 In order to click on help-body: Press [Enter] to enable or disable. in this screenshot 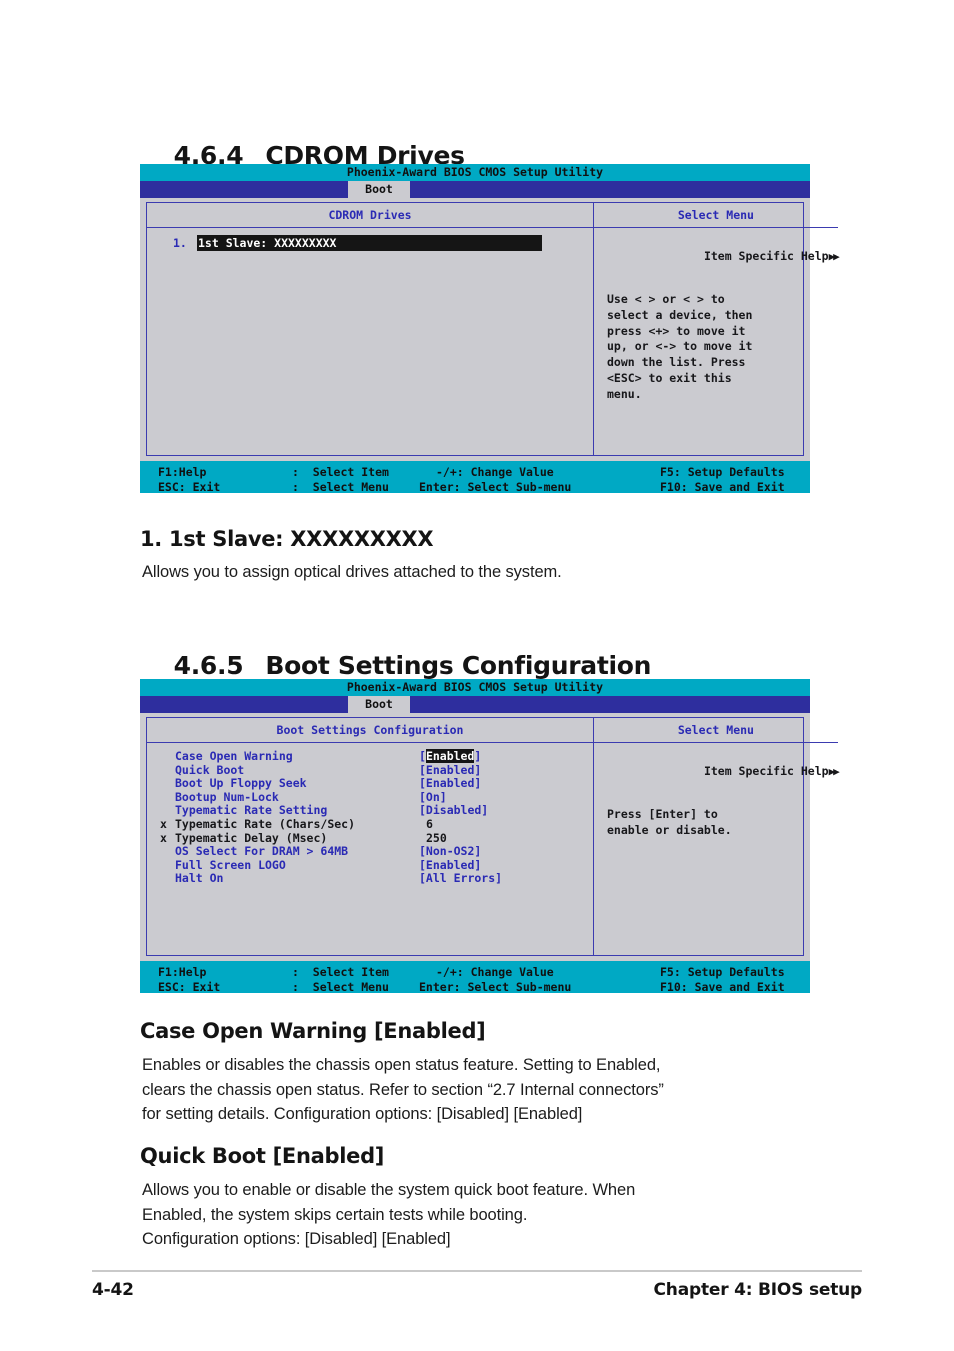, I will do `click(669, 822)`.